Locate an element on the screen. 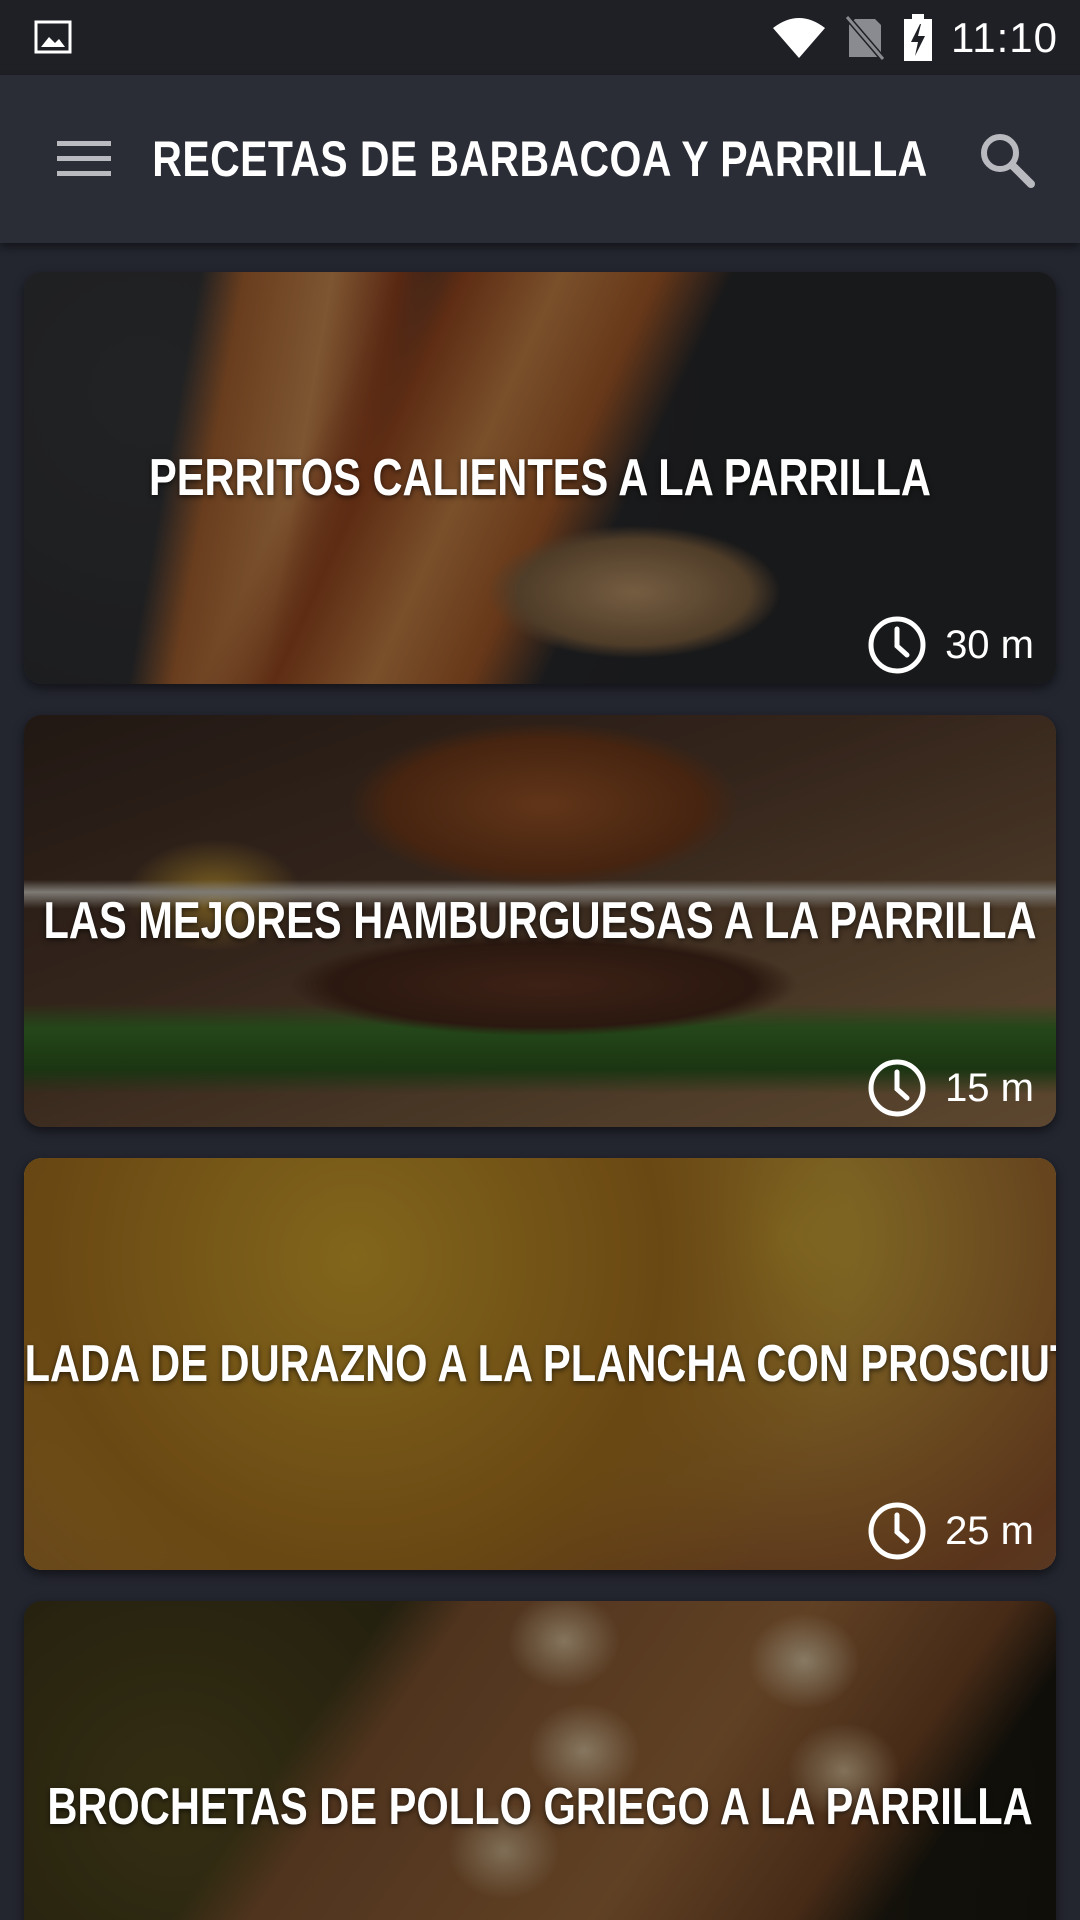  no-sim-icon is located at coordinates (865, 37).